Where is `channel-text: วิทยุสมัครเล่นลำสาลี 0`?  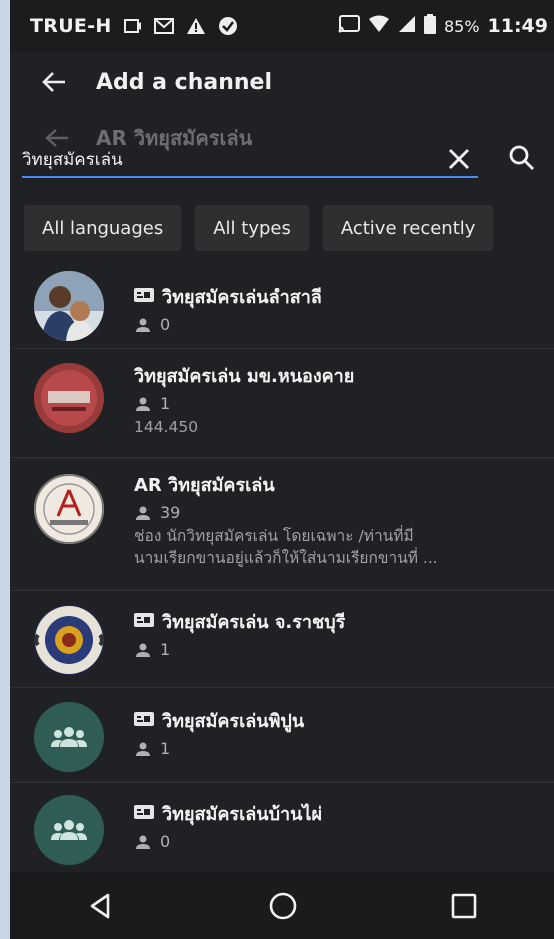
channel-text: วิทยุสมัครเล่นลำสาลี 0 is located at coordinates (341, 308).